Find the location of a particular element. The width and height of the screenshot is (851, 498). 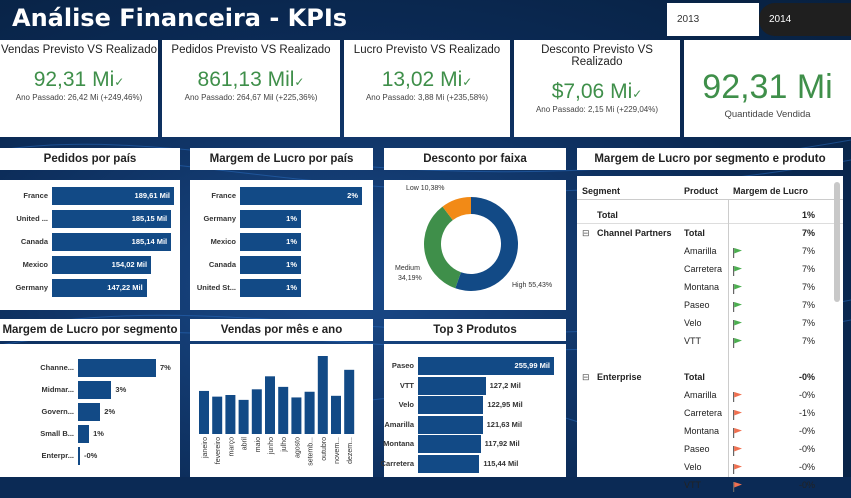

margem-cell: 7% is located at coordinates (808, 287).